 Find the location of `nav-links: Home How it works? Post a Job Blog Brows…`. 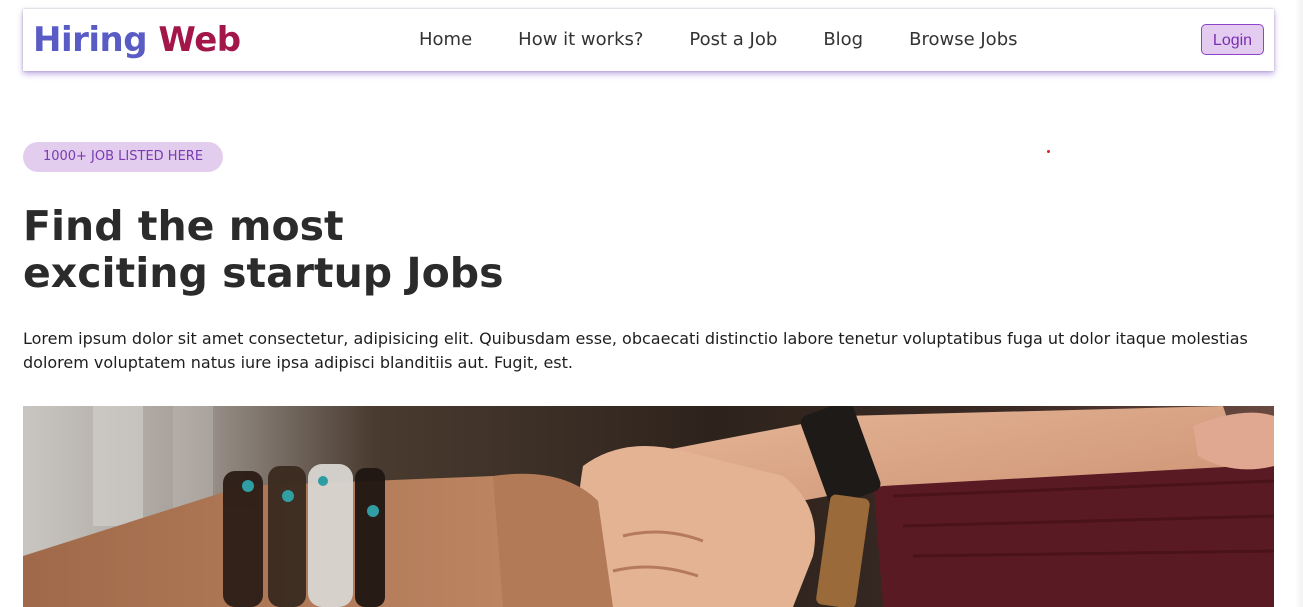

nav-links: Home How it works? Post a Job Blog Brows… is located at coordinates (741, 40).